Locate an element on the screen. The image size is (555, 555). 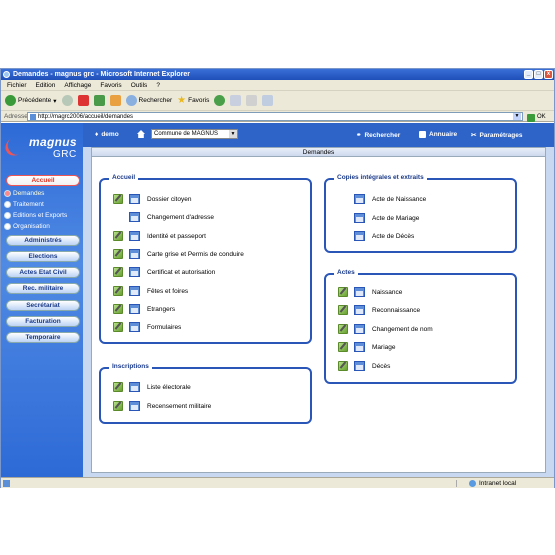
menu-fichier: Fichier is located at coordinates (17, 85).